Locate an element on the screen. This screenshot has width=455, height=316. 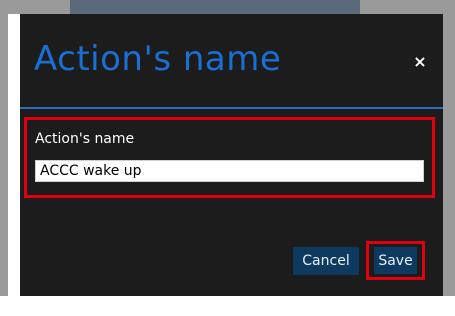
backdrop-bottom is located at coordinates (227, 306).